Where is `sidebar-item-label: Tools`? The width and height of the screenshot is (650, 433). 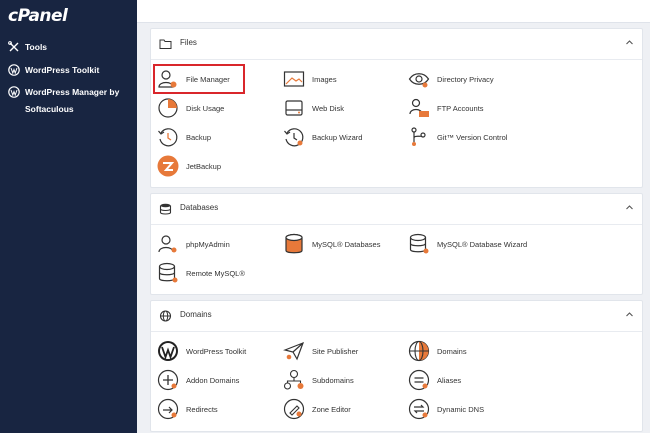 sidebar-item-label: Tools is located at coordinates (36, 47).